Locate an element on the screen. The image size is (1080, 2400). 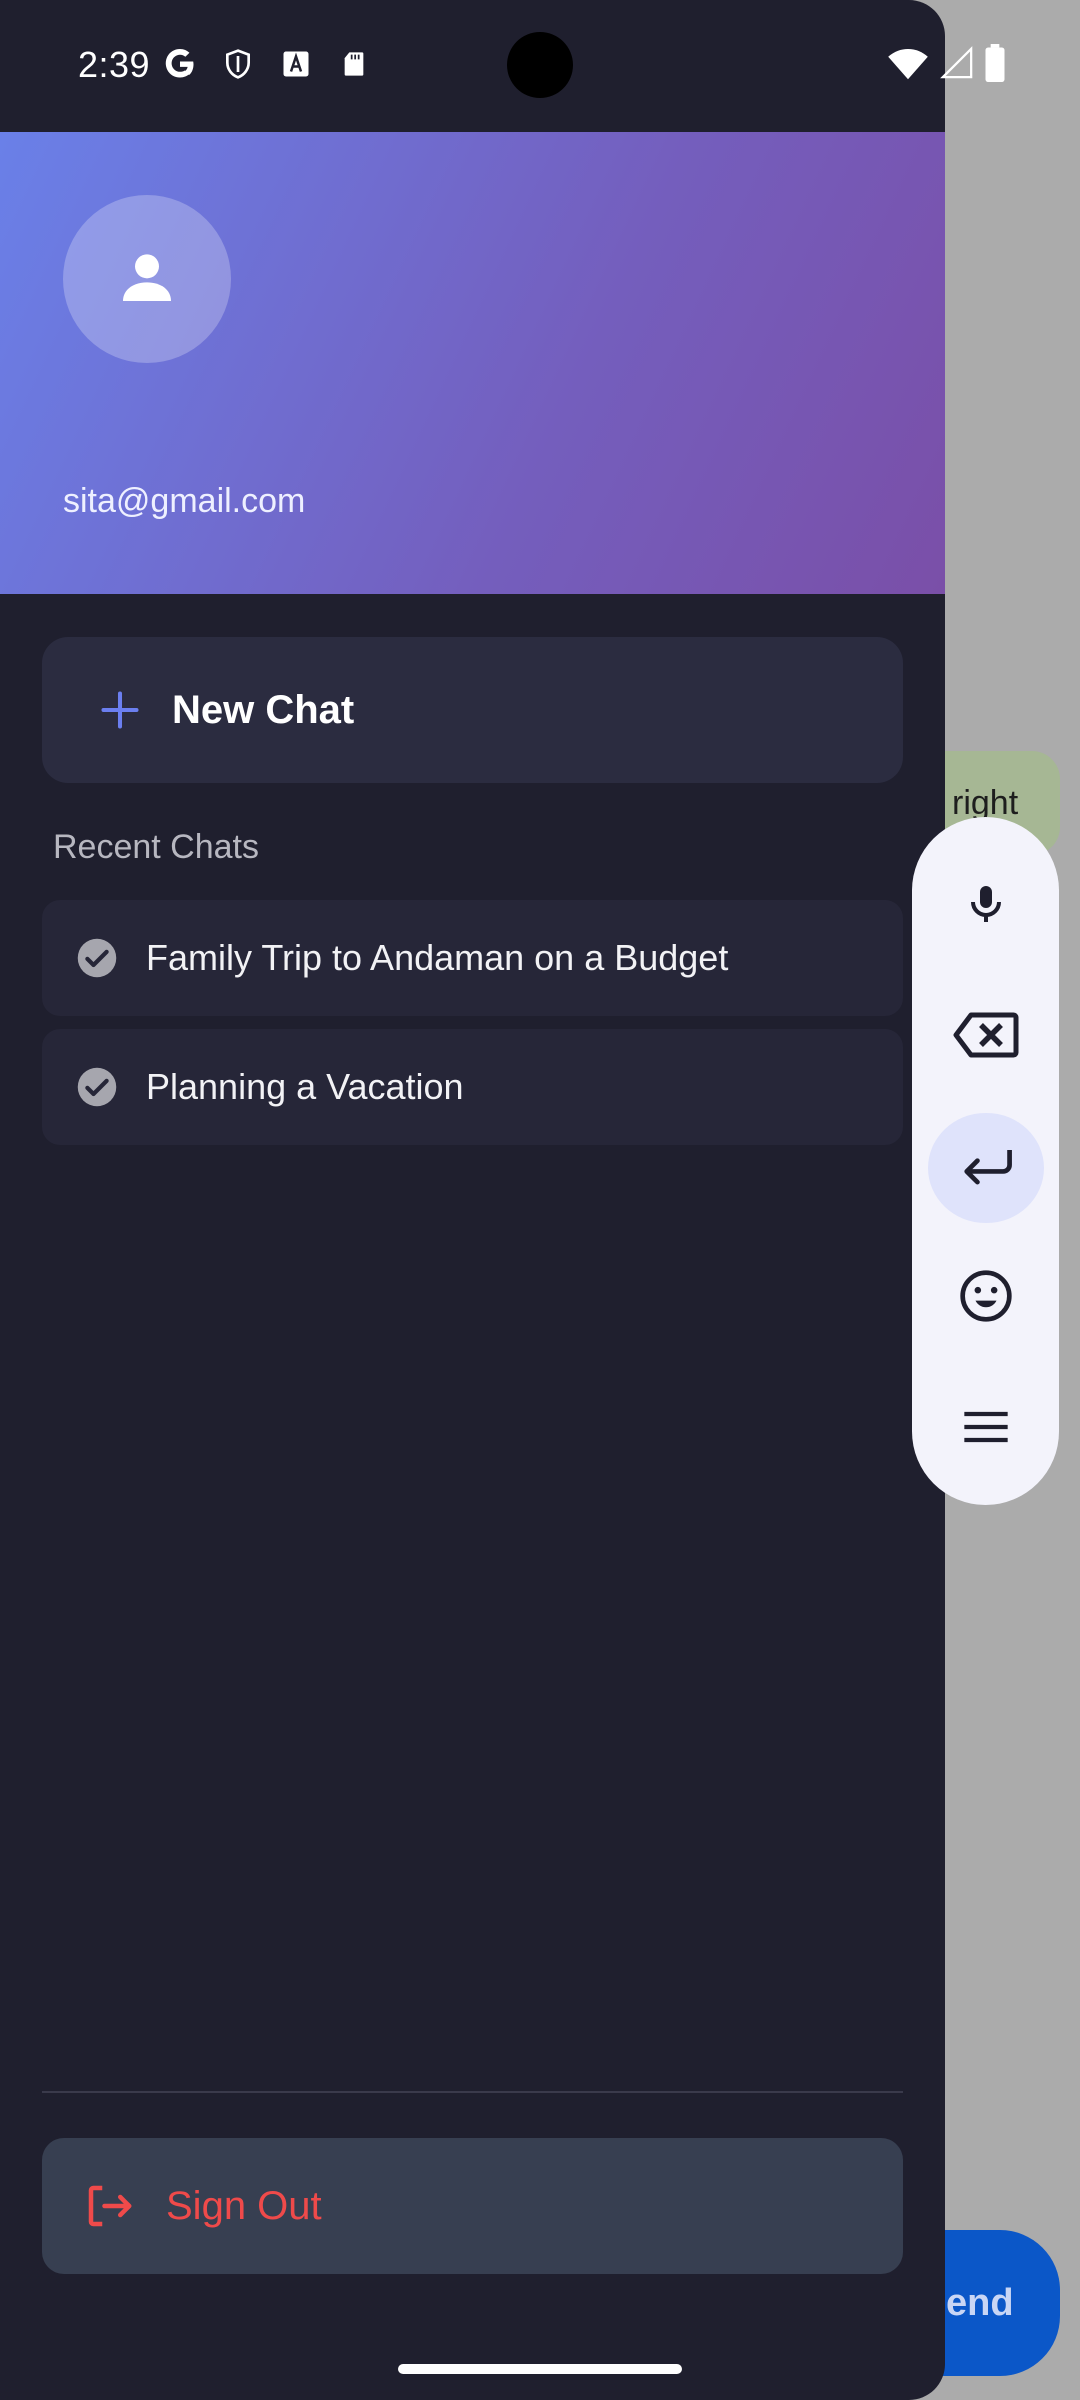
recent-chat-title: Family Trip to Andaman on a Budget is located at coordinates (437, 957).